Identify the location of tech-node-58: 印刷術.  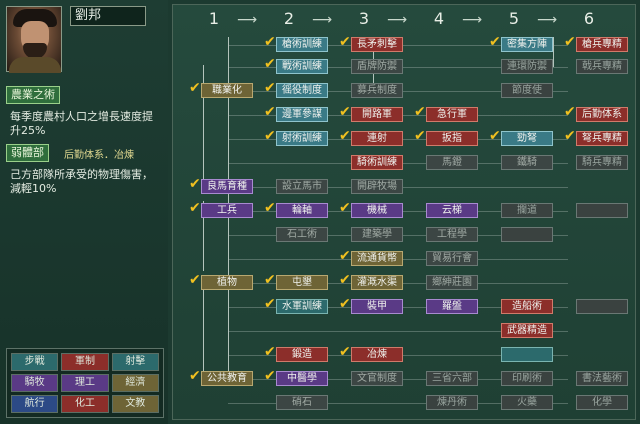
(527, 378).